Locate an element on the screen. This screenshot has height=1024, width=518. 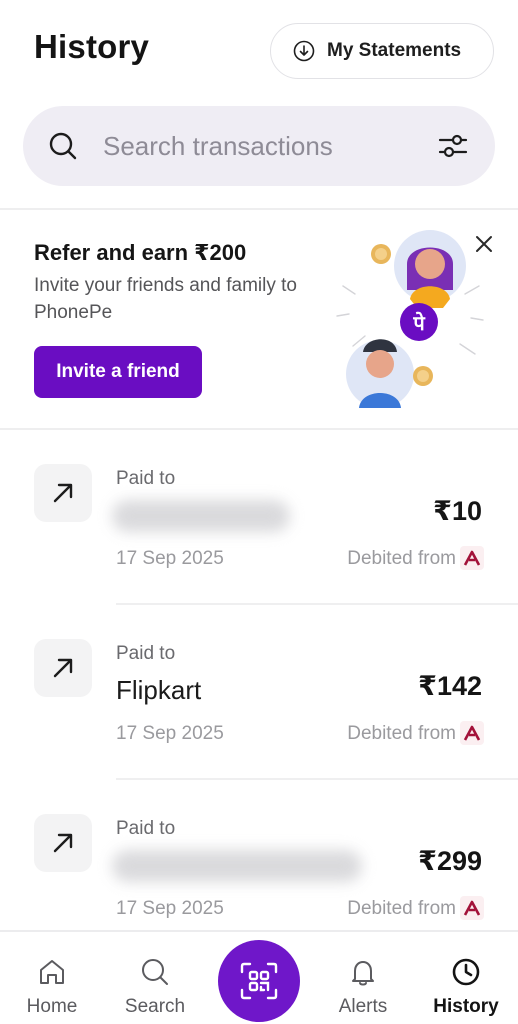
transaction-amount: ₹10 is located at coordinates (457, 511).